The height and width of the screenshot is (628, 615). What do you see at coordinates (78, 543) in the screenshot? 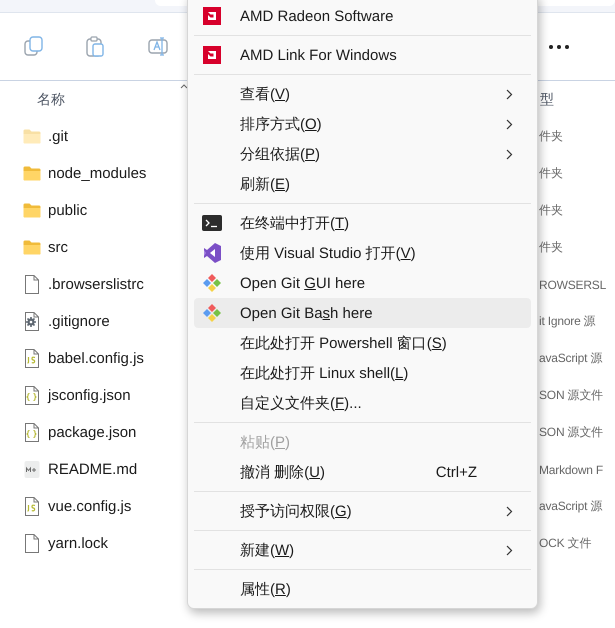
I see `file-name: yarn.lock` at bounding box center [78, 543].